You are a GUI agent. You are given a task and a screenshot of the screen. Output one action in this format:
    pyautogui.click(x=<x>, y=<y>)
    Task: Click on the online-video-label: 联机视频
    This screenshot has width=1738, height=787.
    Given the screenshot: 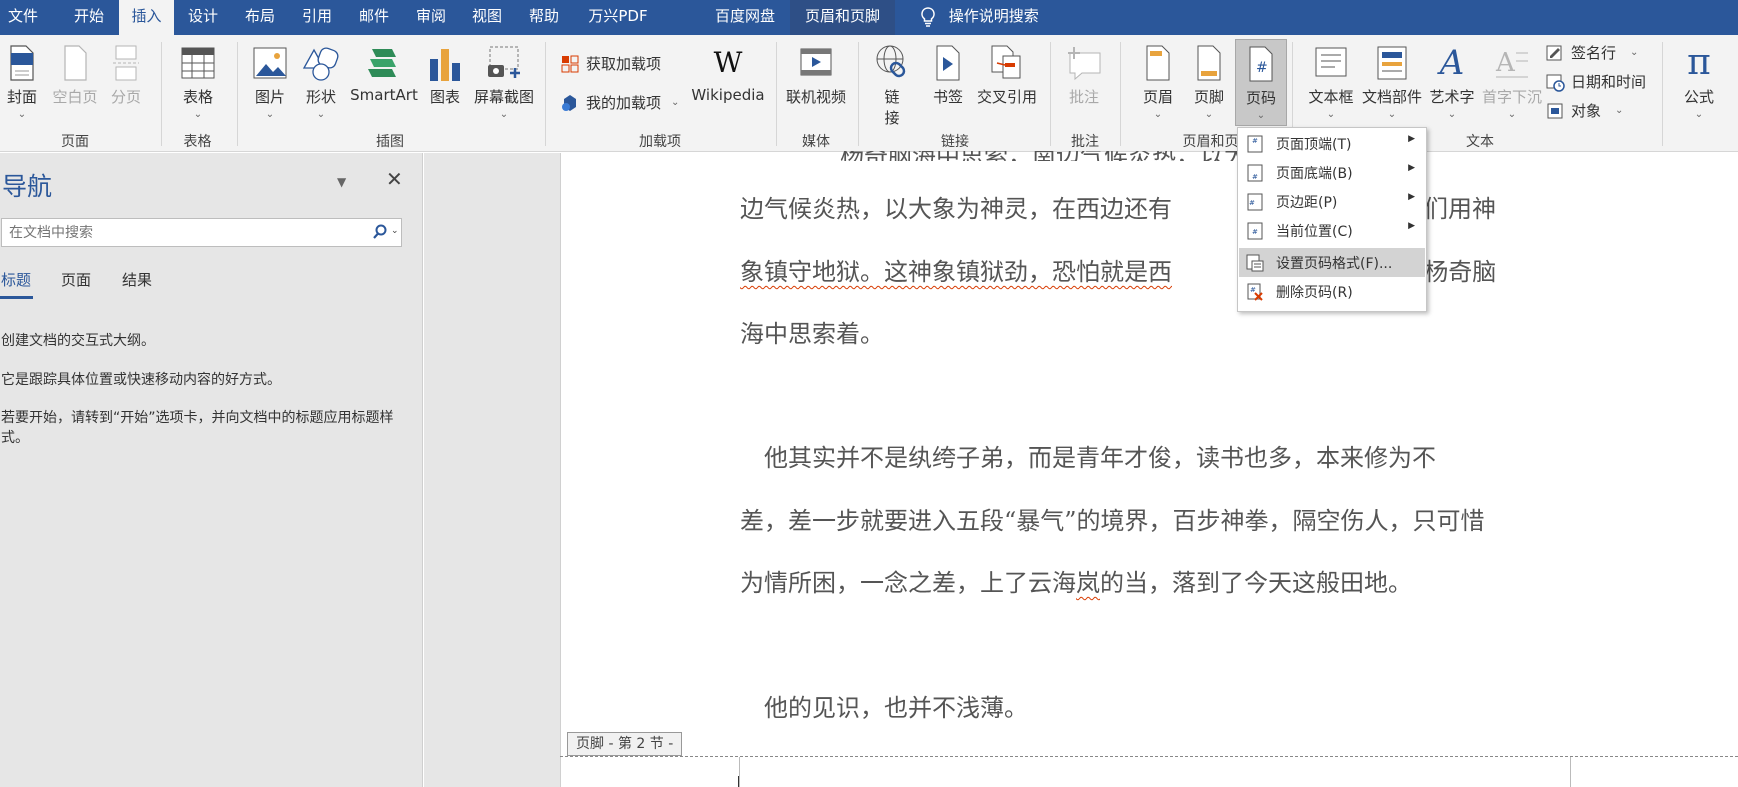 What is the action you would take?
    pyautogui.click(x=815, y=97)
    